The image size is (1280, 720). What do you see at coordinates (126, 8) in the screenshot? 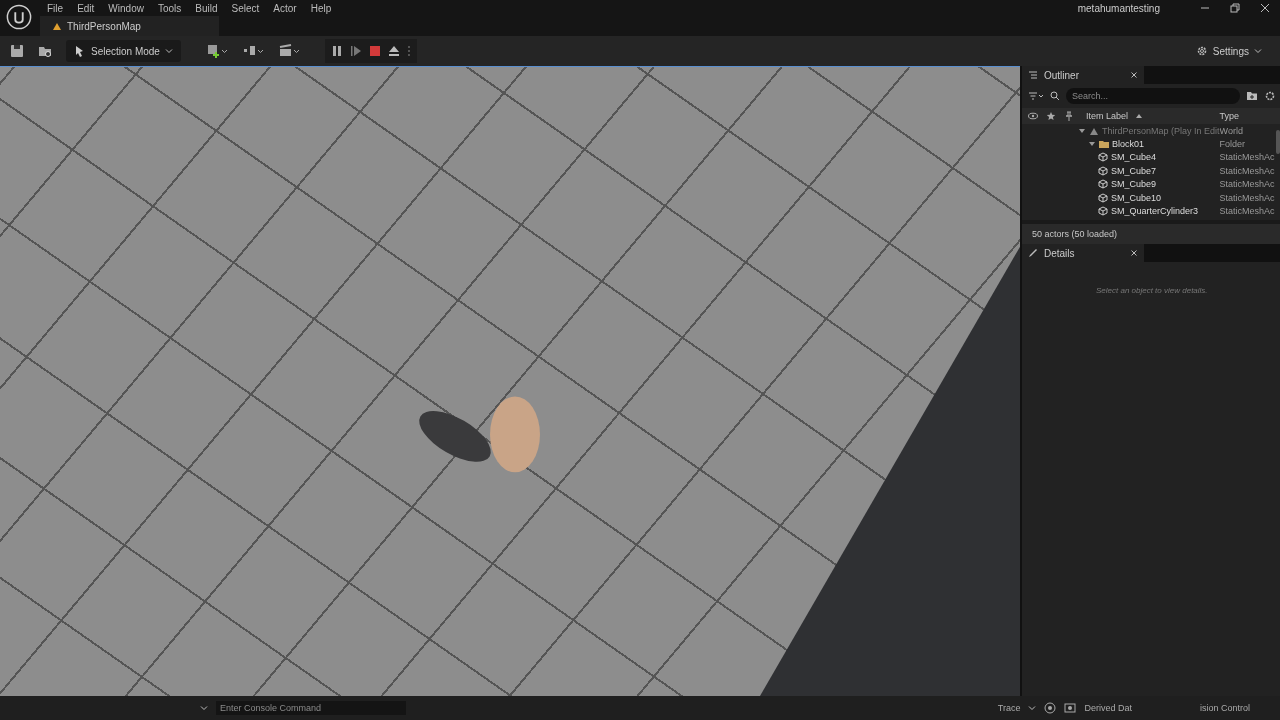
I see `menu-item: Window` at bounding box center [126, 8].